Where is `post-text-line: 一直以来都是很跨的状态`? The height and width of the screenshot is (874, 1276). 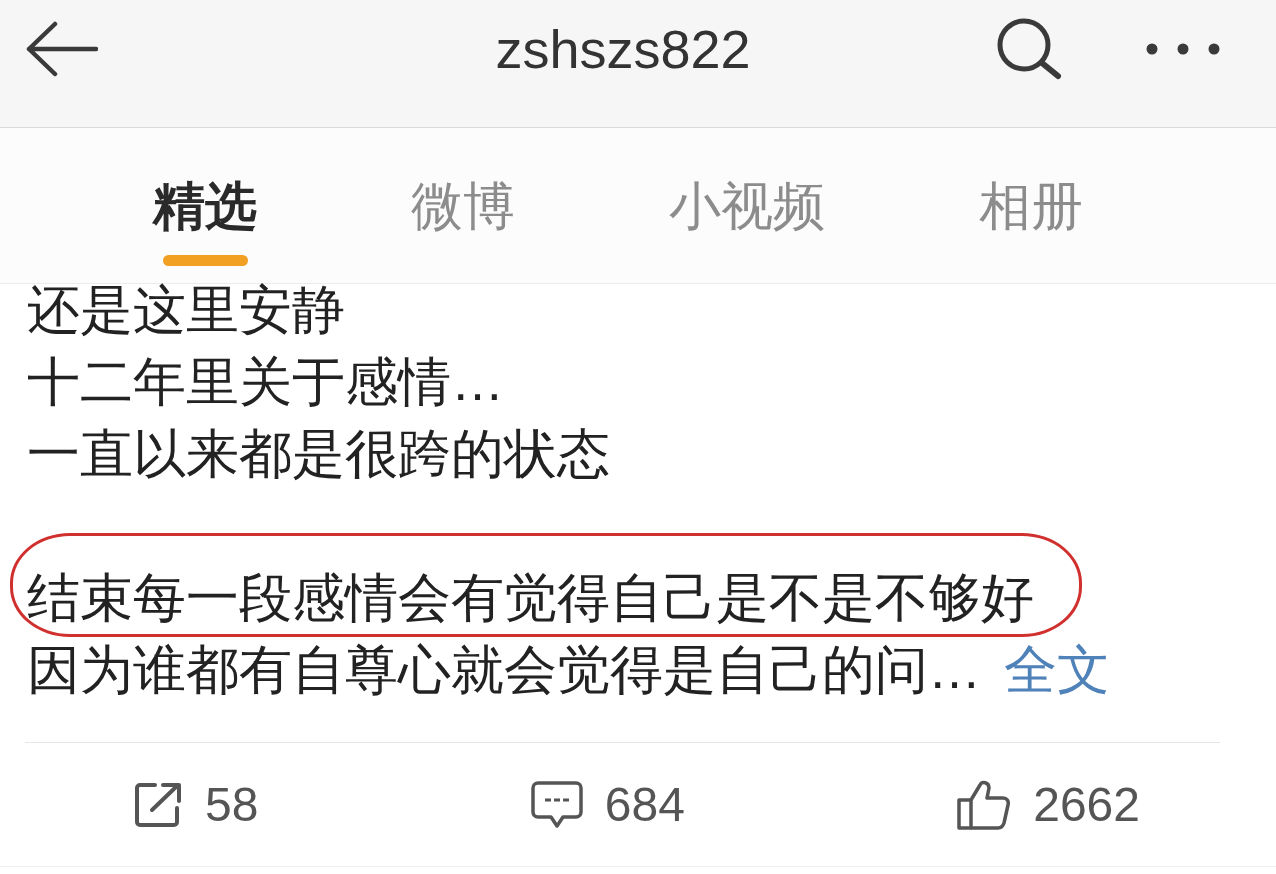
post-text-line: 一直以来都是很跨的状态 is located at coordinates (318, 454).